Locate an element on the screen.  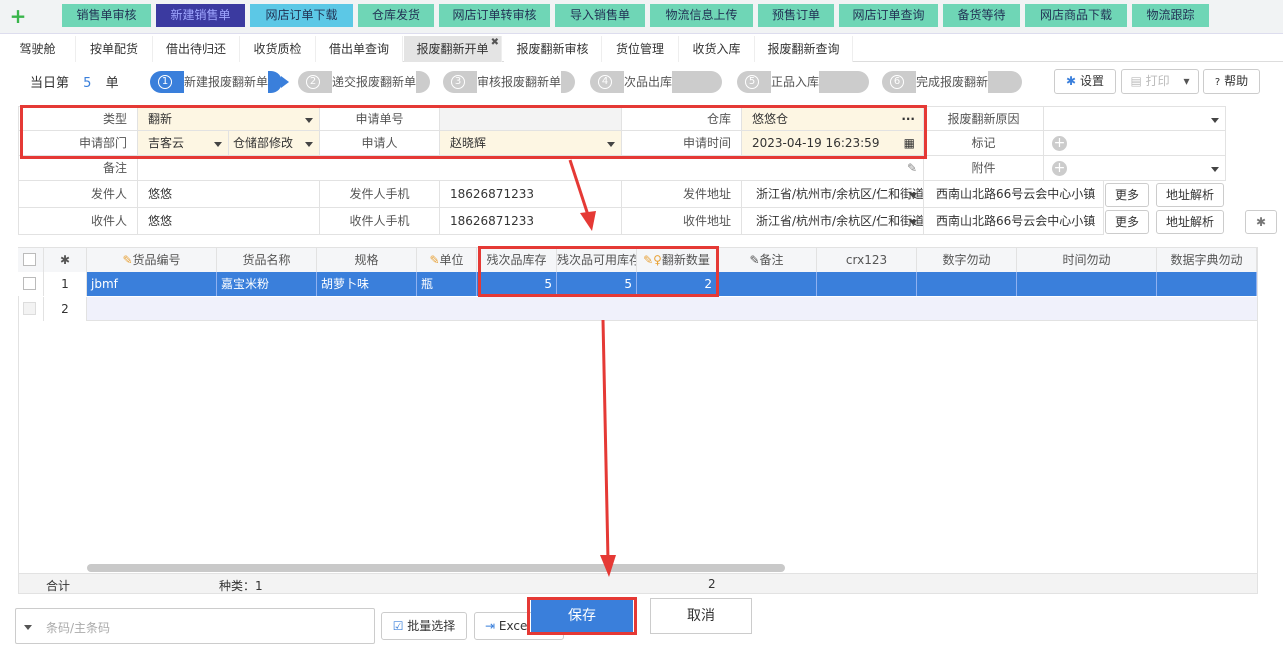
dept-select: 吉客云 is located at coordinates (183, 143).